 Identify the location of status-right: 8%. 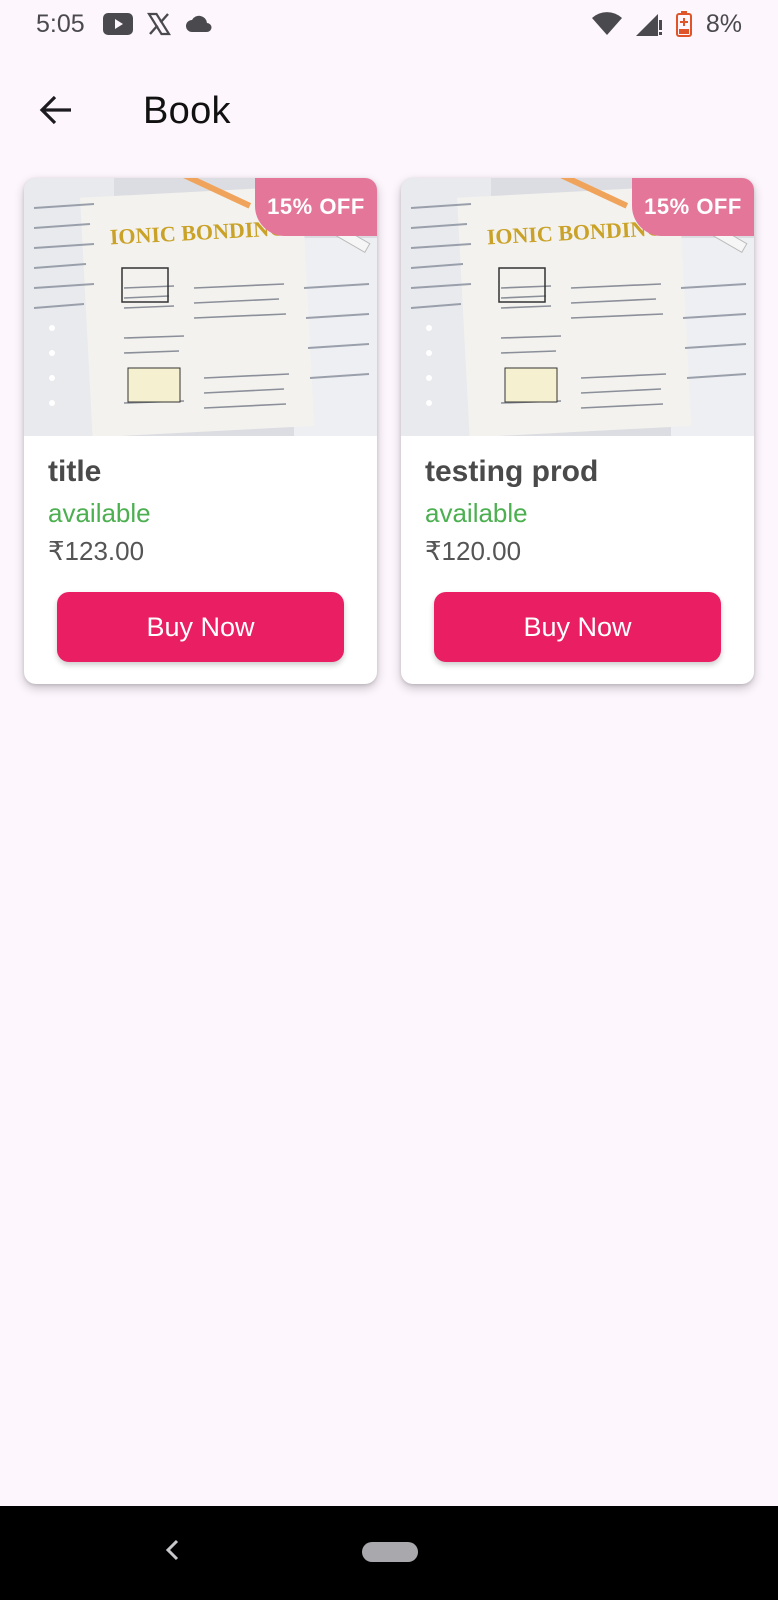
(666, 24).